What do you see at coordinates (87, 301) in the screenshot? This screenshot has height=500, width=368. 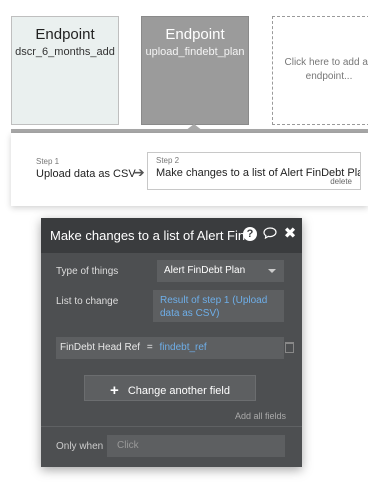 I see `list-to-change-label: List to change` at bounding box center [87, 301].